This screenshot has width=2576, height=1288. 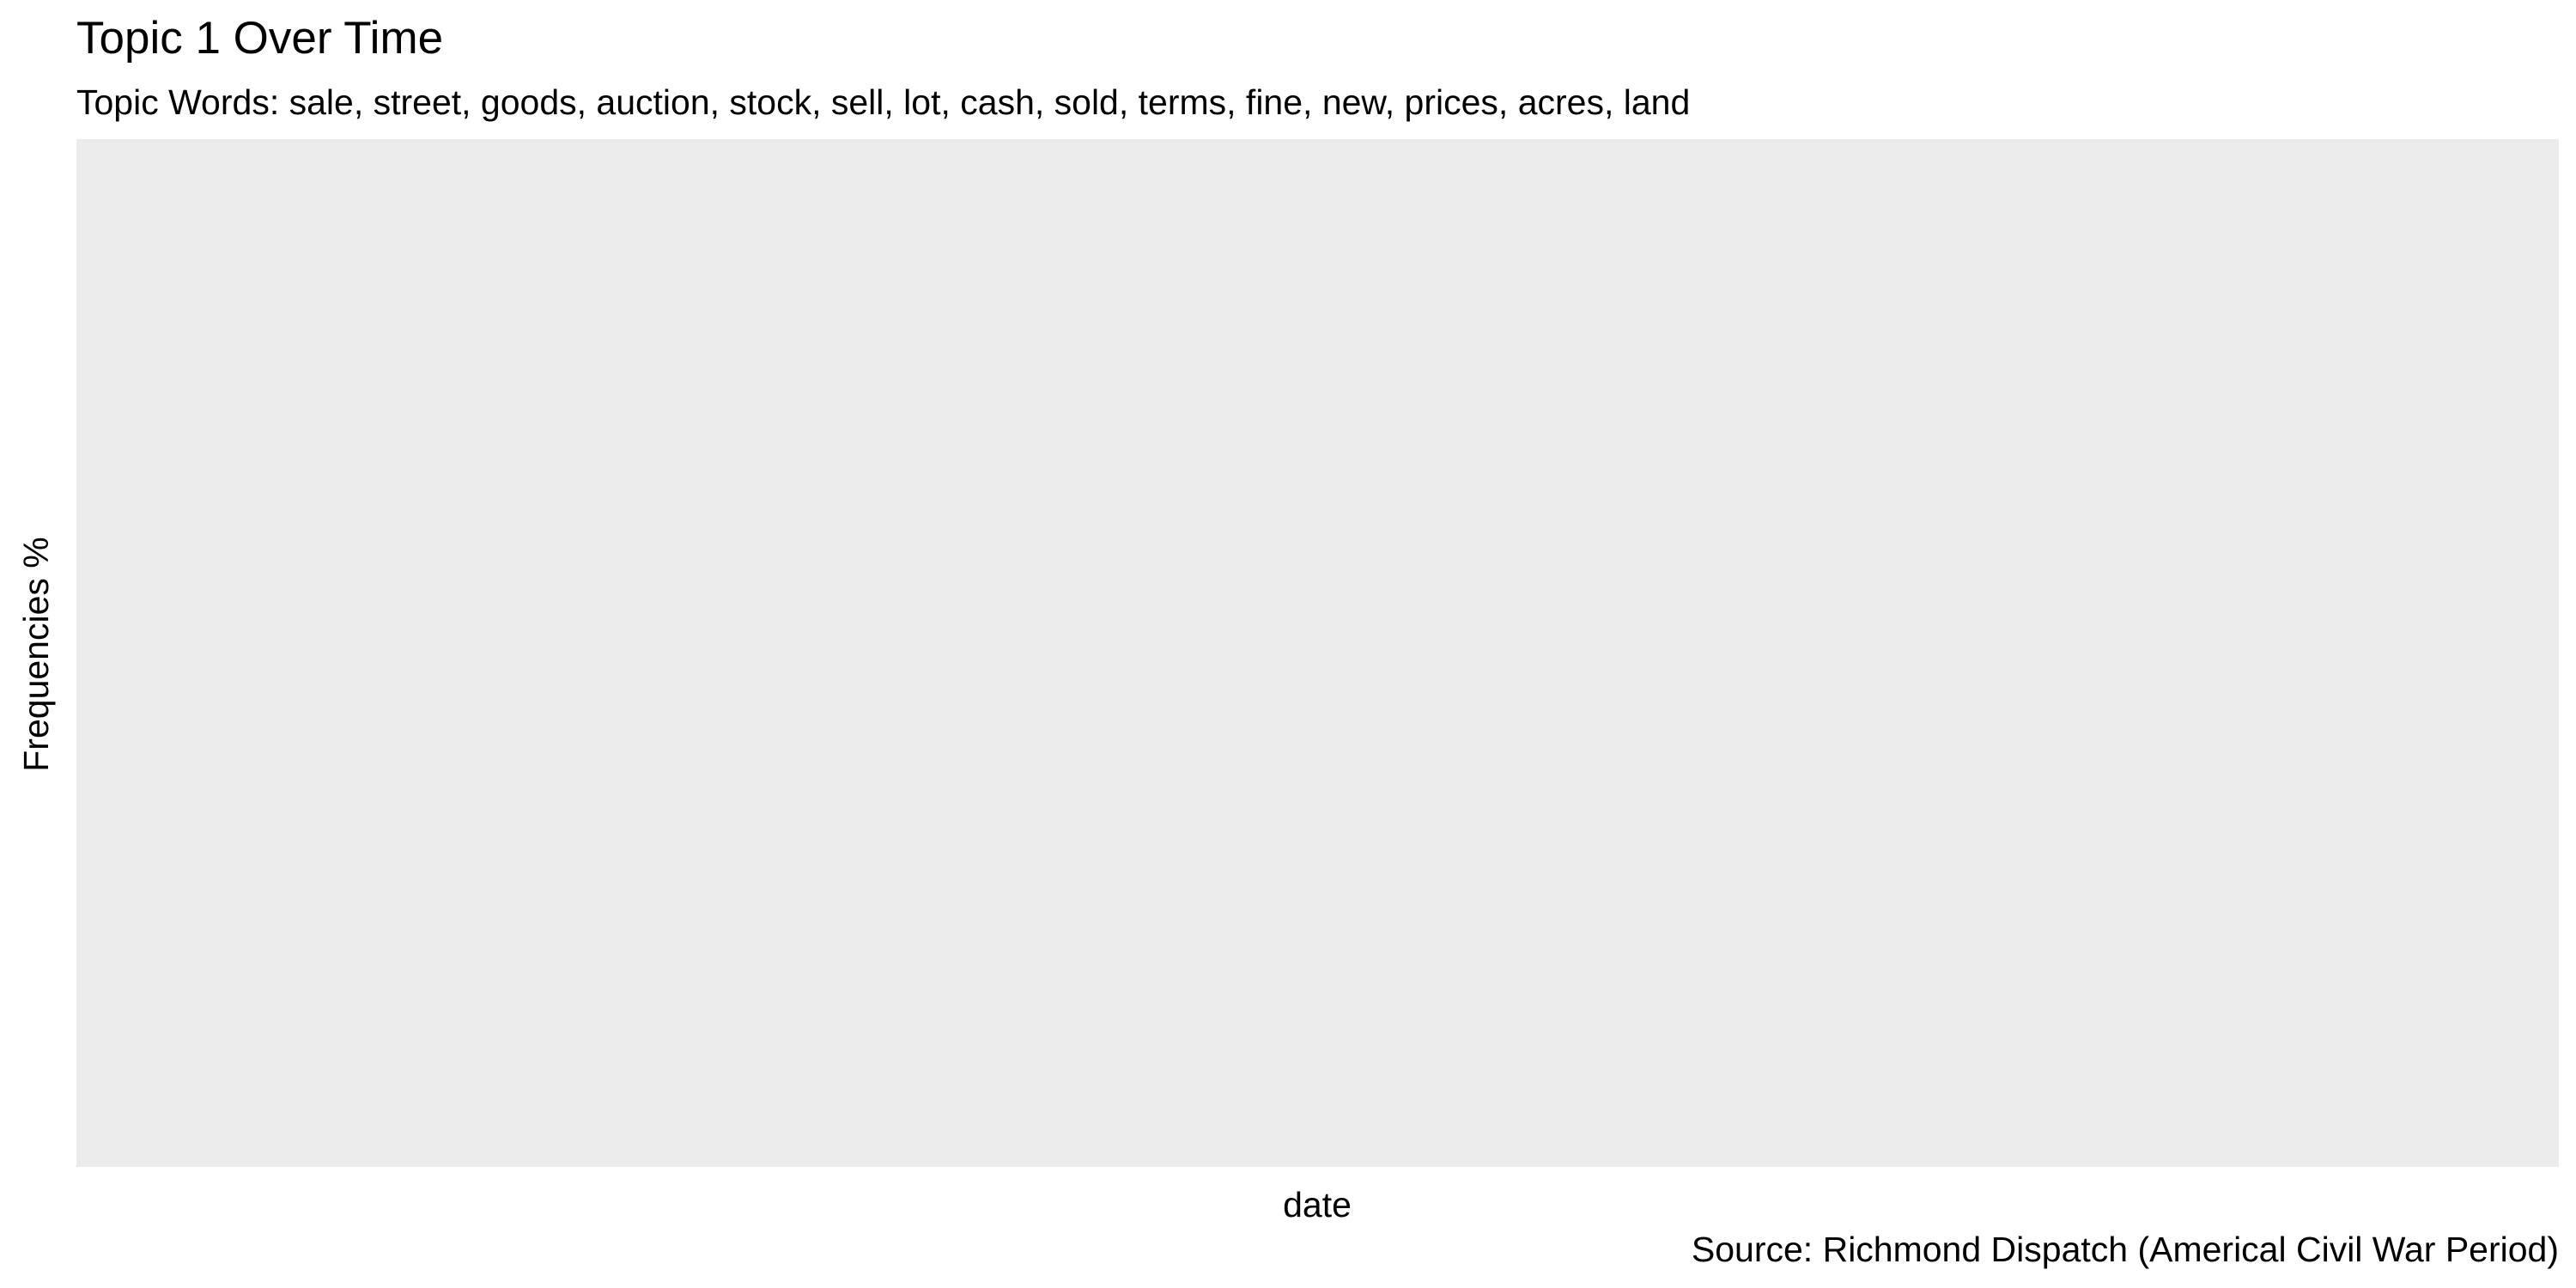 I want to click on y-axis-label: Frequencies %, so click(x=36, y=654).